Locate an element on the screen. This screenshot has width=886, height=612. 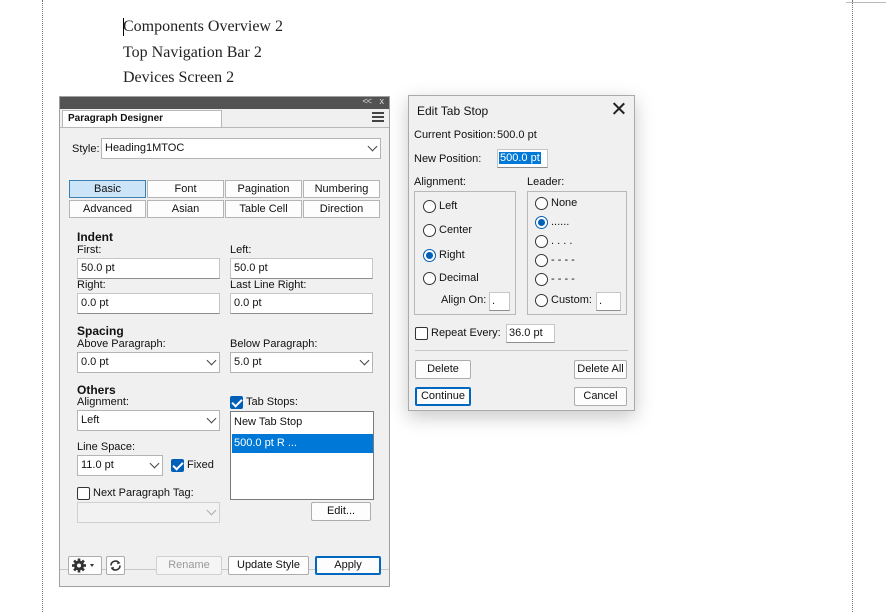
apply-button: Apply is located at coordinates (348, 565).